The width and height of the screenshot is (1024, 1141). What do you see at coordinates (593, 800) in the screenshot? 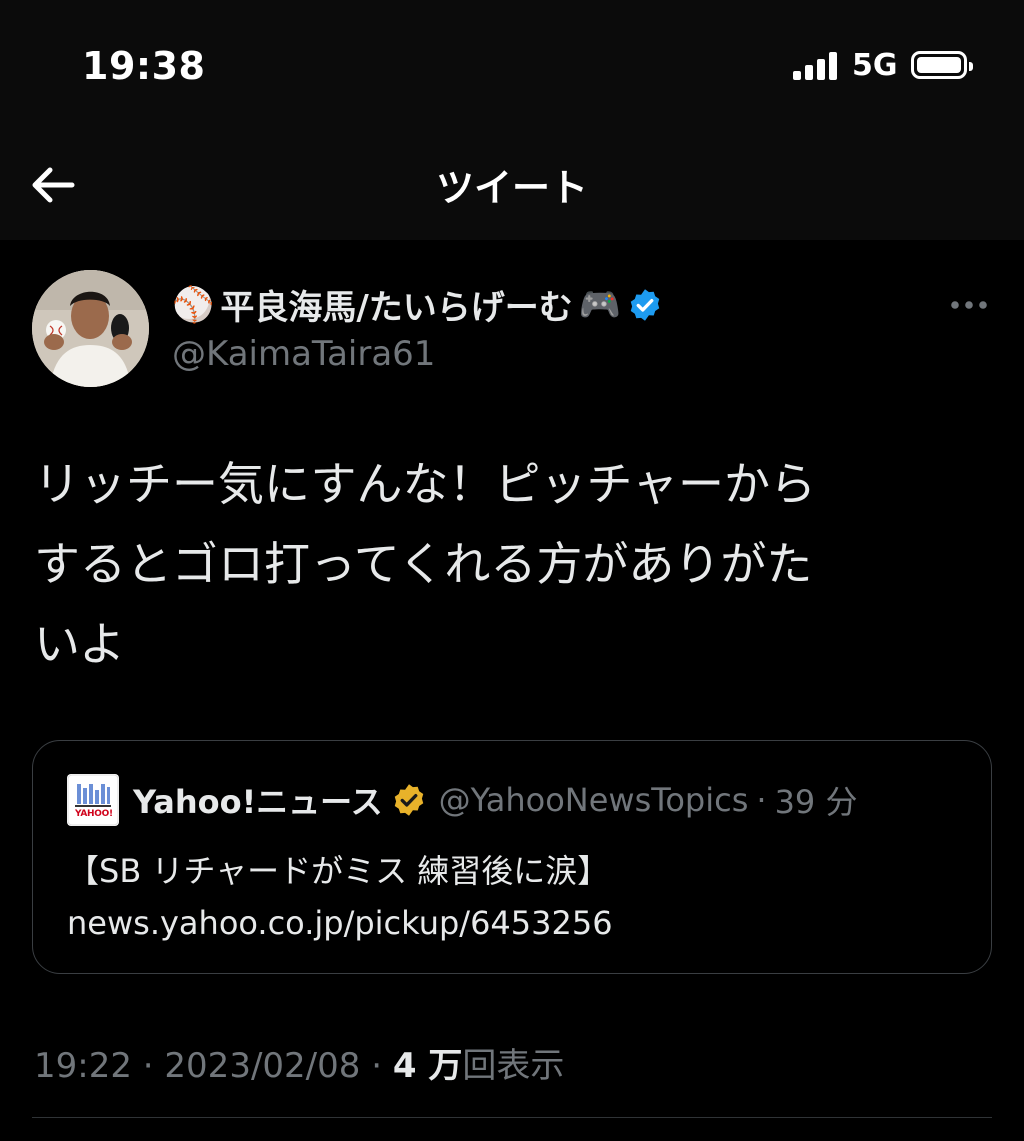
I see `quoted-author-handle: @YahooNewsTopics` at bounding box center [593, 800].